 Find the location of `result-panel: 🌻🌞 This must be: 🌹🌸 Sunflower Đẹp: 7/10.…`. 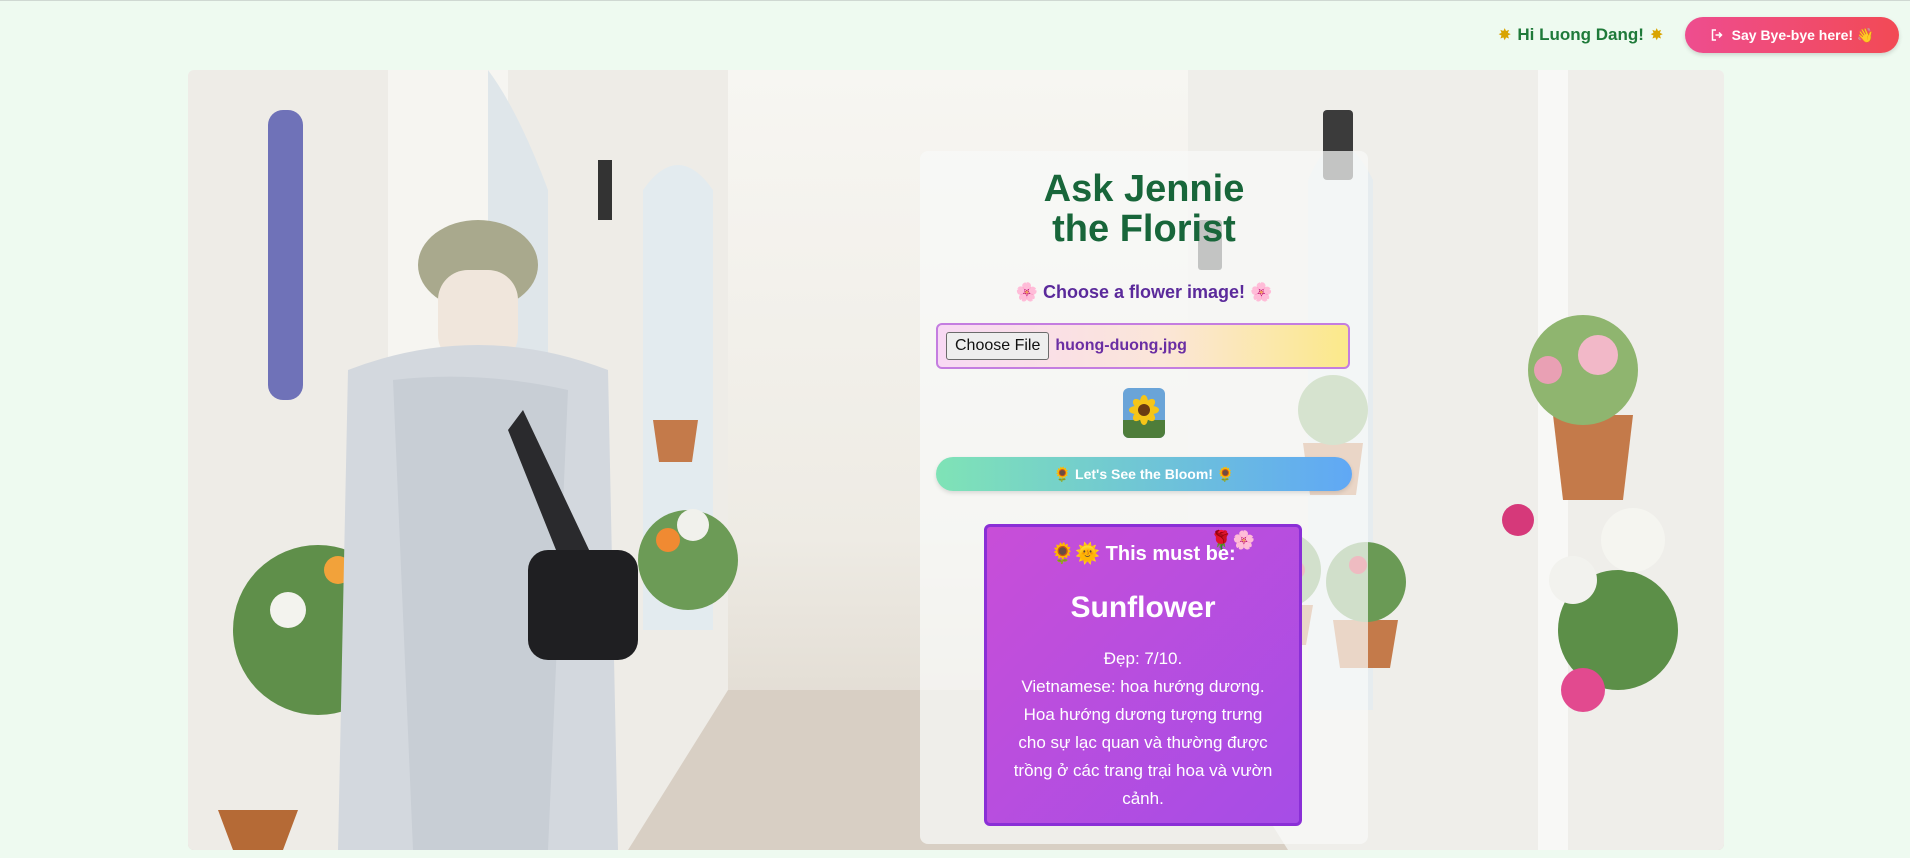

result-panel: 🌻🌞 This must be: 🌹🌸 Sunflower Đẹp: 7/10.… is located at coordinates (1143, 675).